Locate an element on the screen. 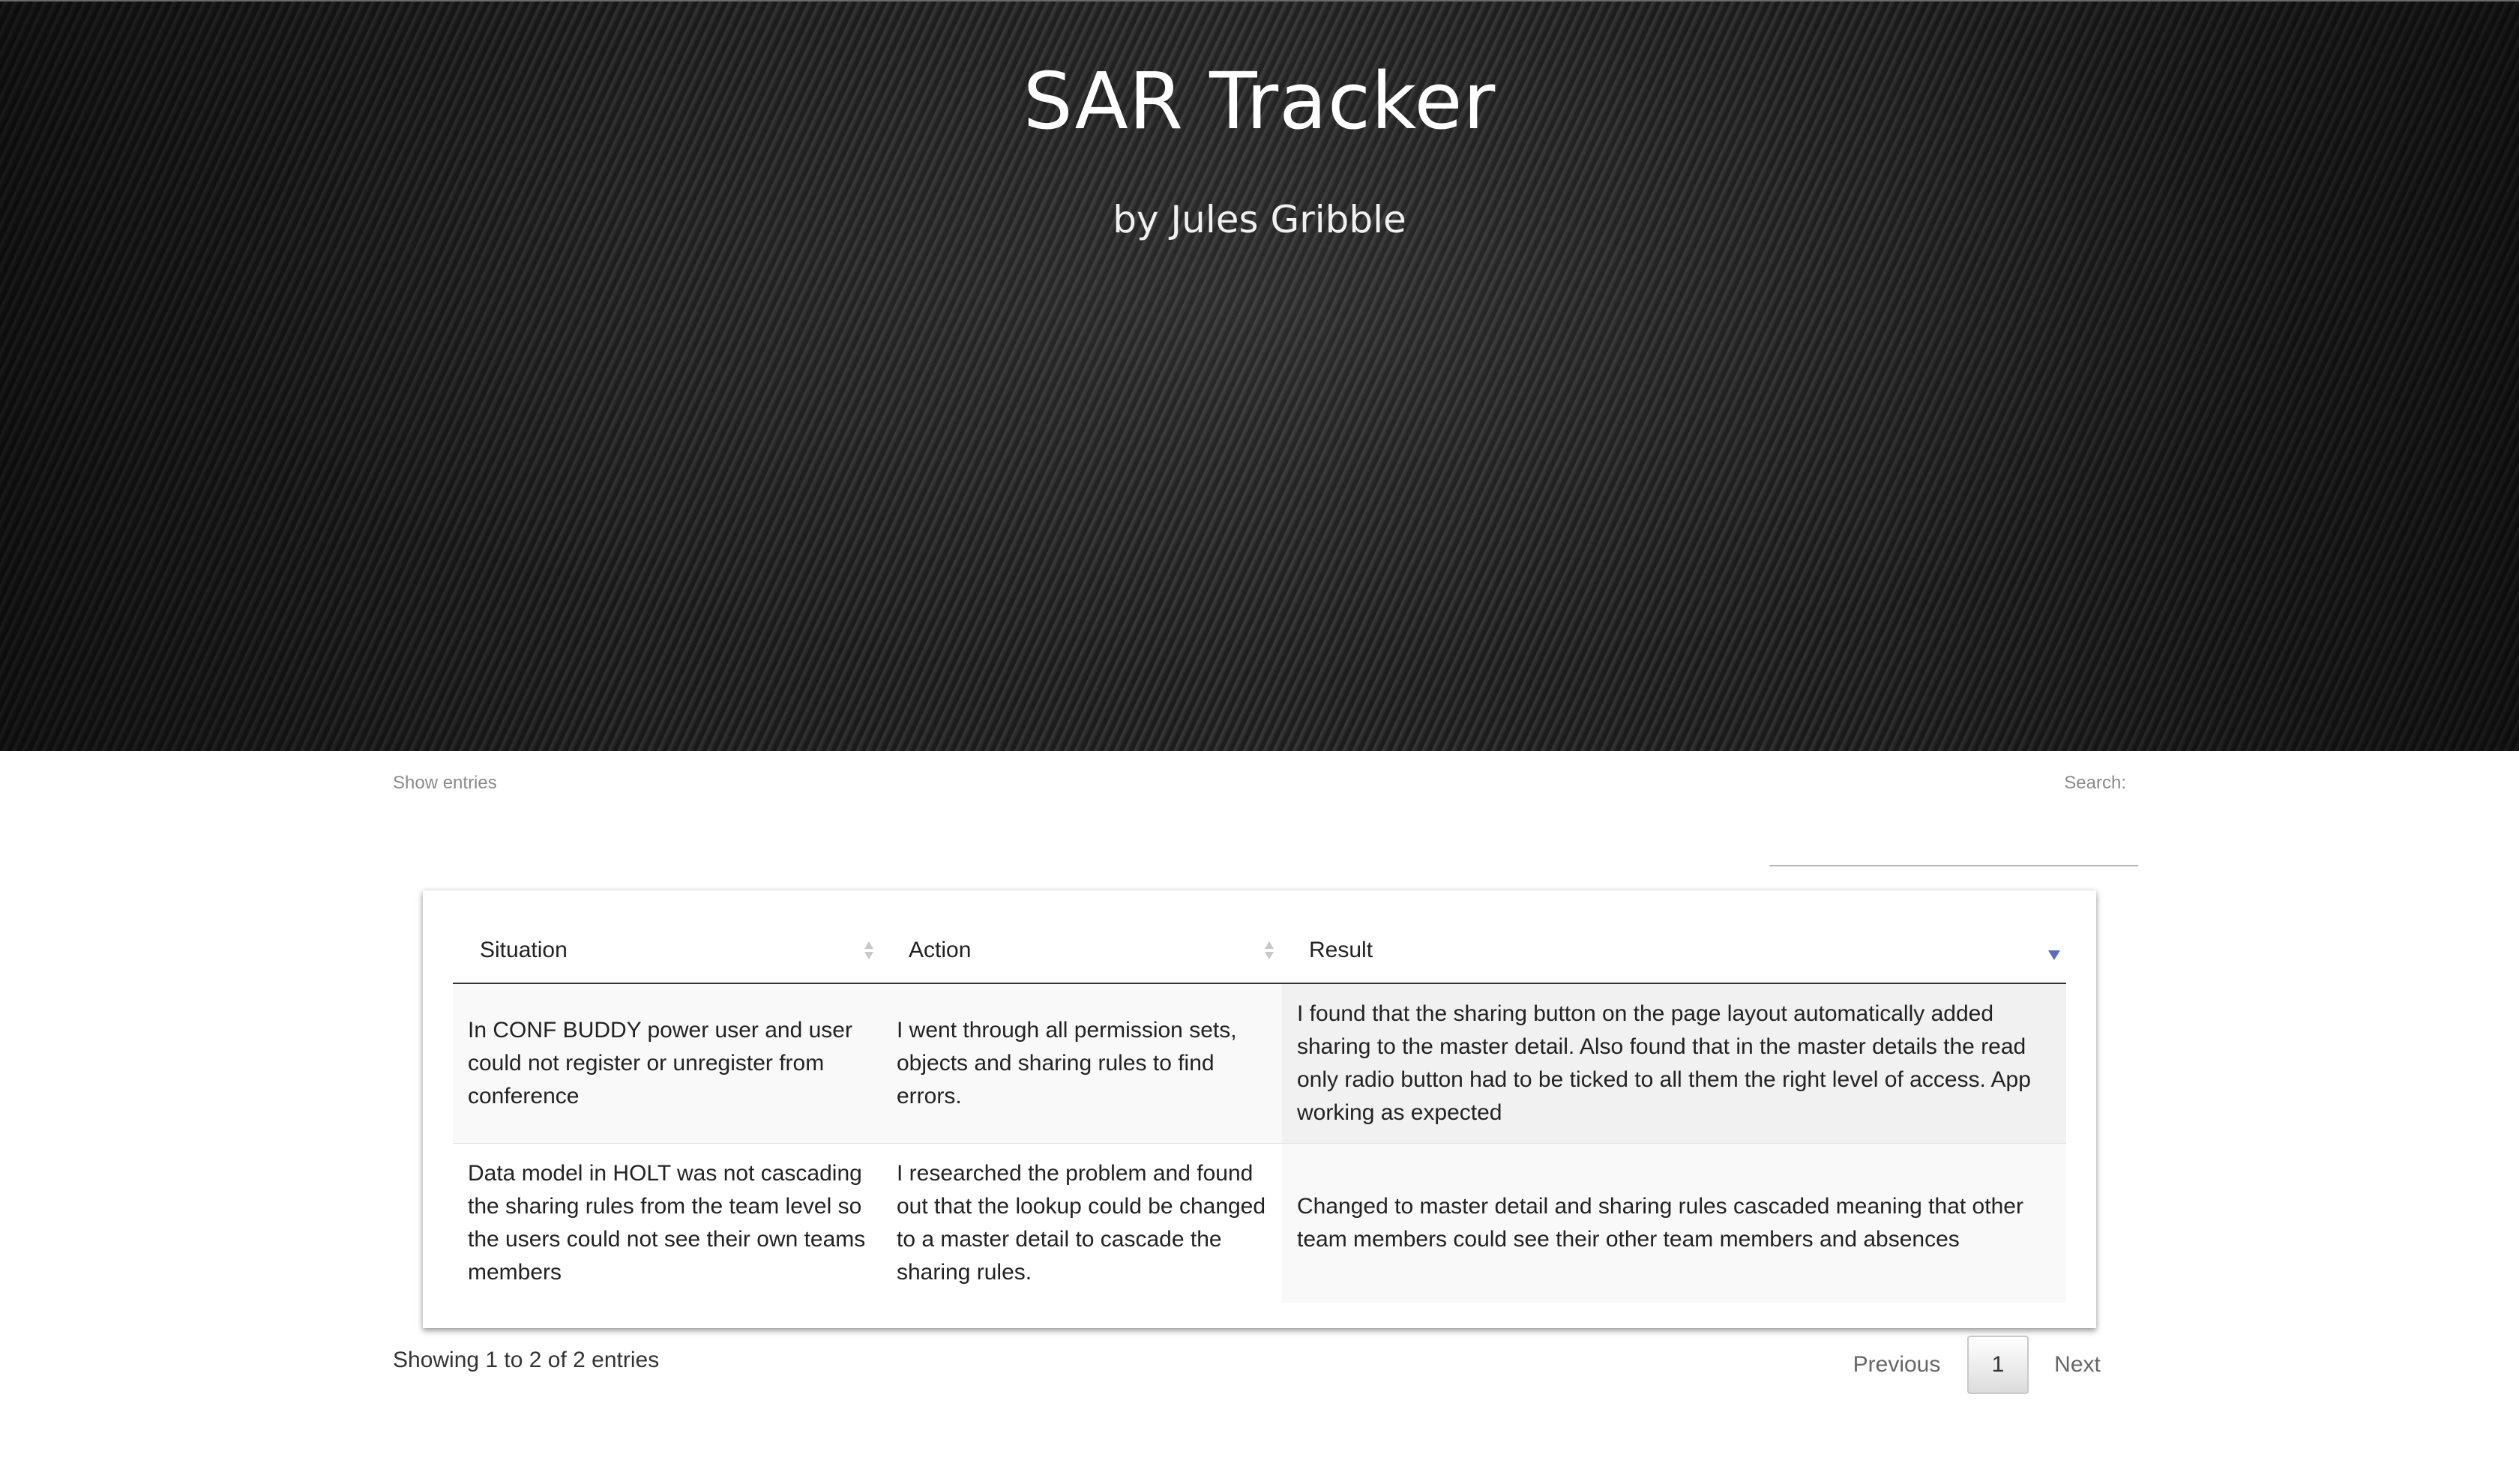  table-info: Showing 1 to 2 of 2 entries is located at coordinates (526, 1360).